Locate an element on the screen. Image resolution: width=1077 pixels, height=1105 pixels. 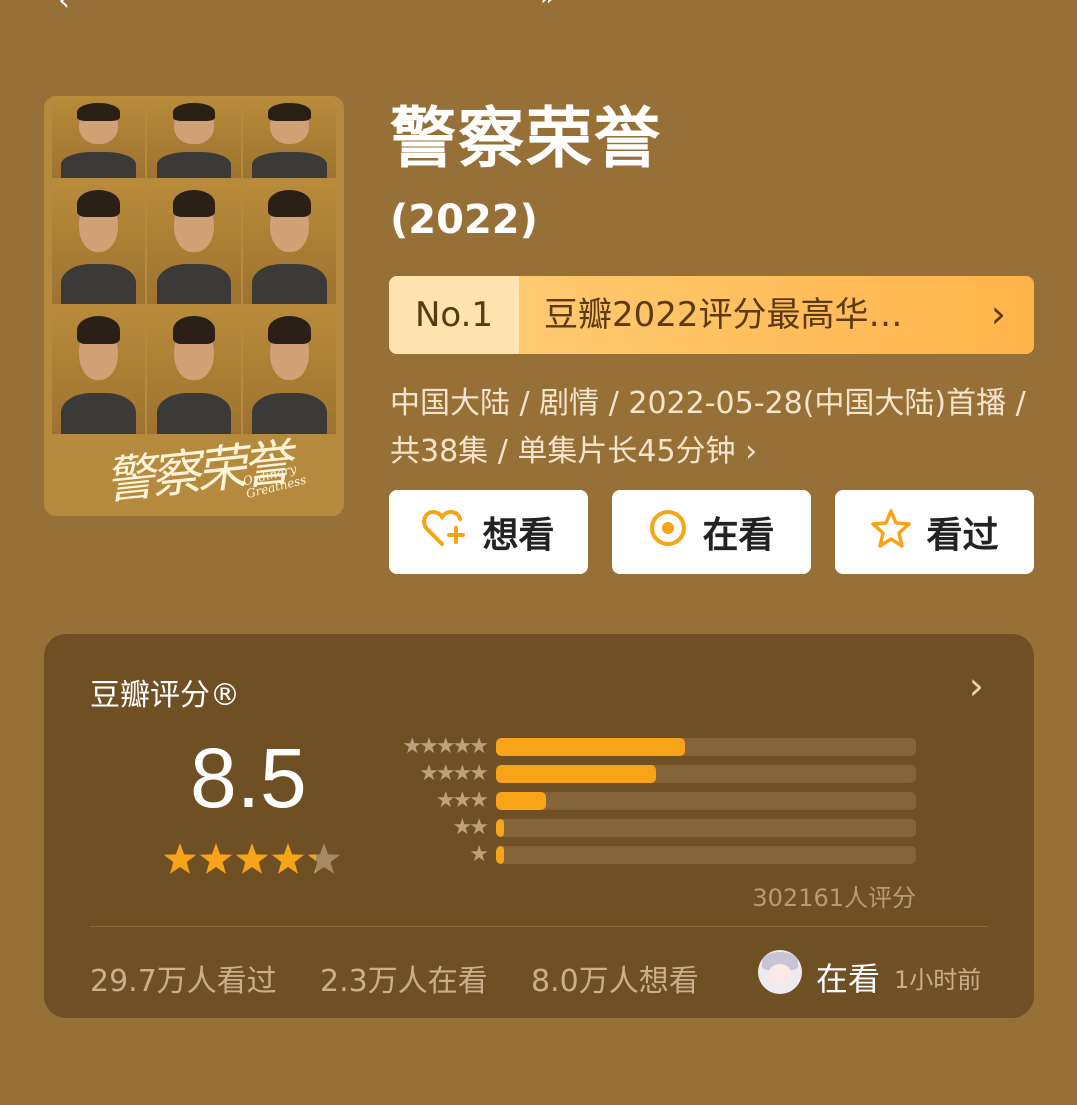
rating-score: 8.5 is located at coordinates (248, 778).